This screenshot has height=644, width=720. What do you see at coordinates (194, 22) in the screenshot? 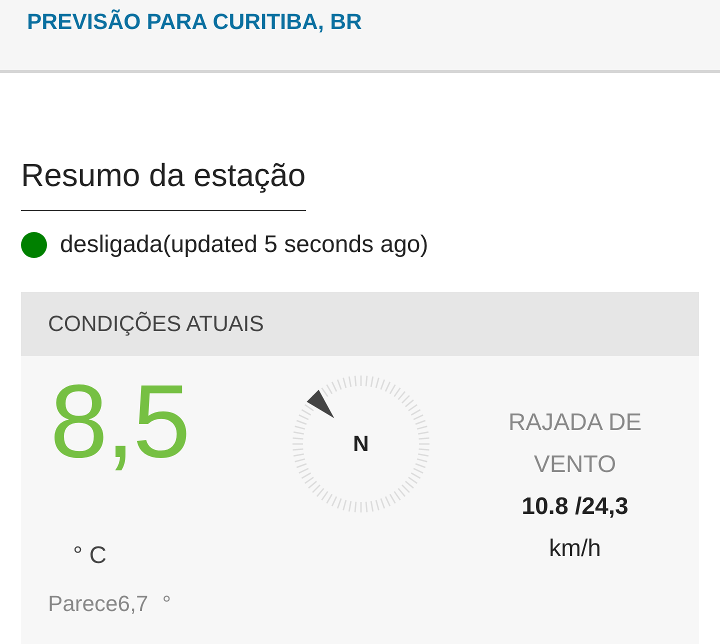
I see `page-title: PREVISÃO PARA CURITIBA, BR` at bounding box center [194, 22].